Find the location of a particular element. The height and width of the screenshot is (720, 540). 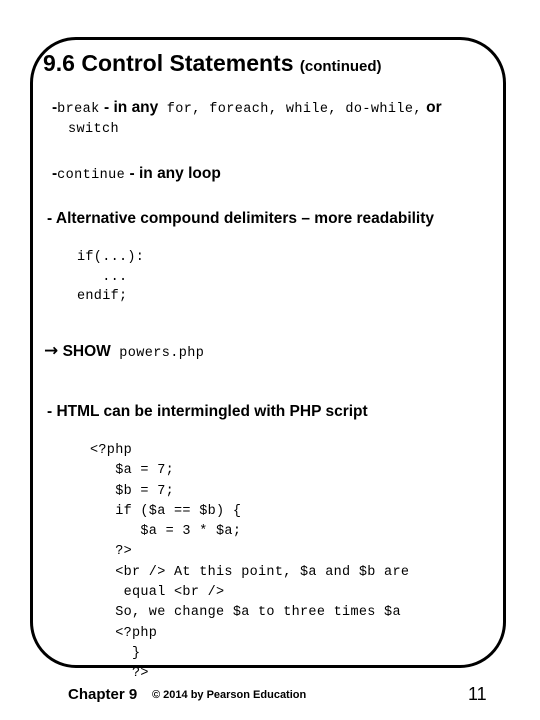

show-label: SHOW is located at coordinates (86, 351).